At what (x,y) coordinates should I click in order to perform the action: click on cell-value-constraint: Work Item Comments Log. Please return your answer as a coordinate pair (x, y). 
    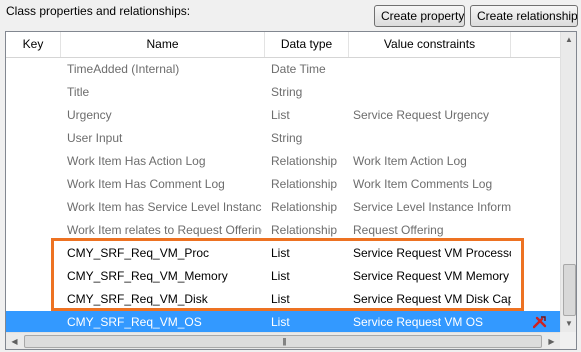
    Looking at the image, I should click on (423, 184).